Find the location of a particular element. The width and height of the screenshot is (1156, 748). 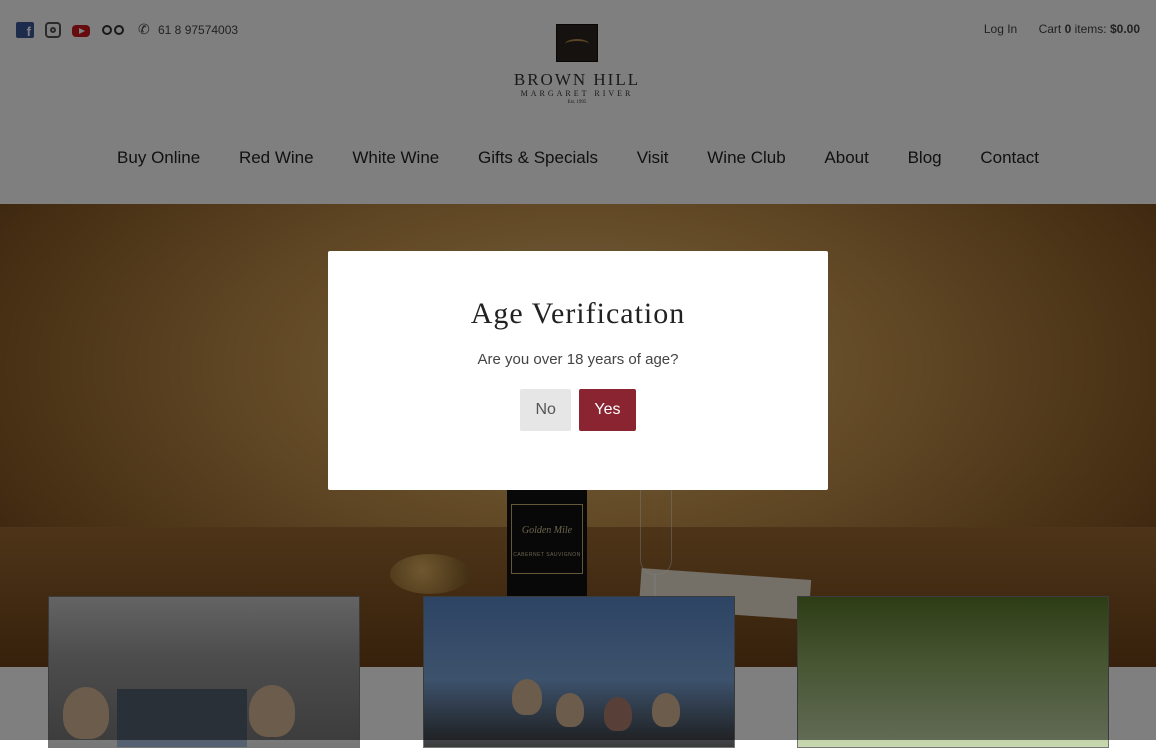

modal-question: Are you over 18 years of age? is located at coordinates (578, 359).